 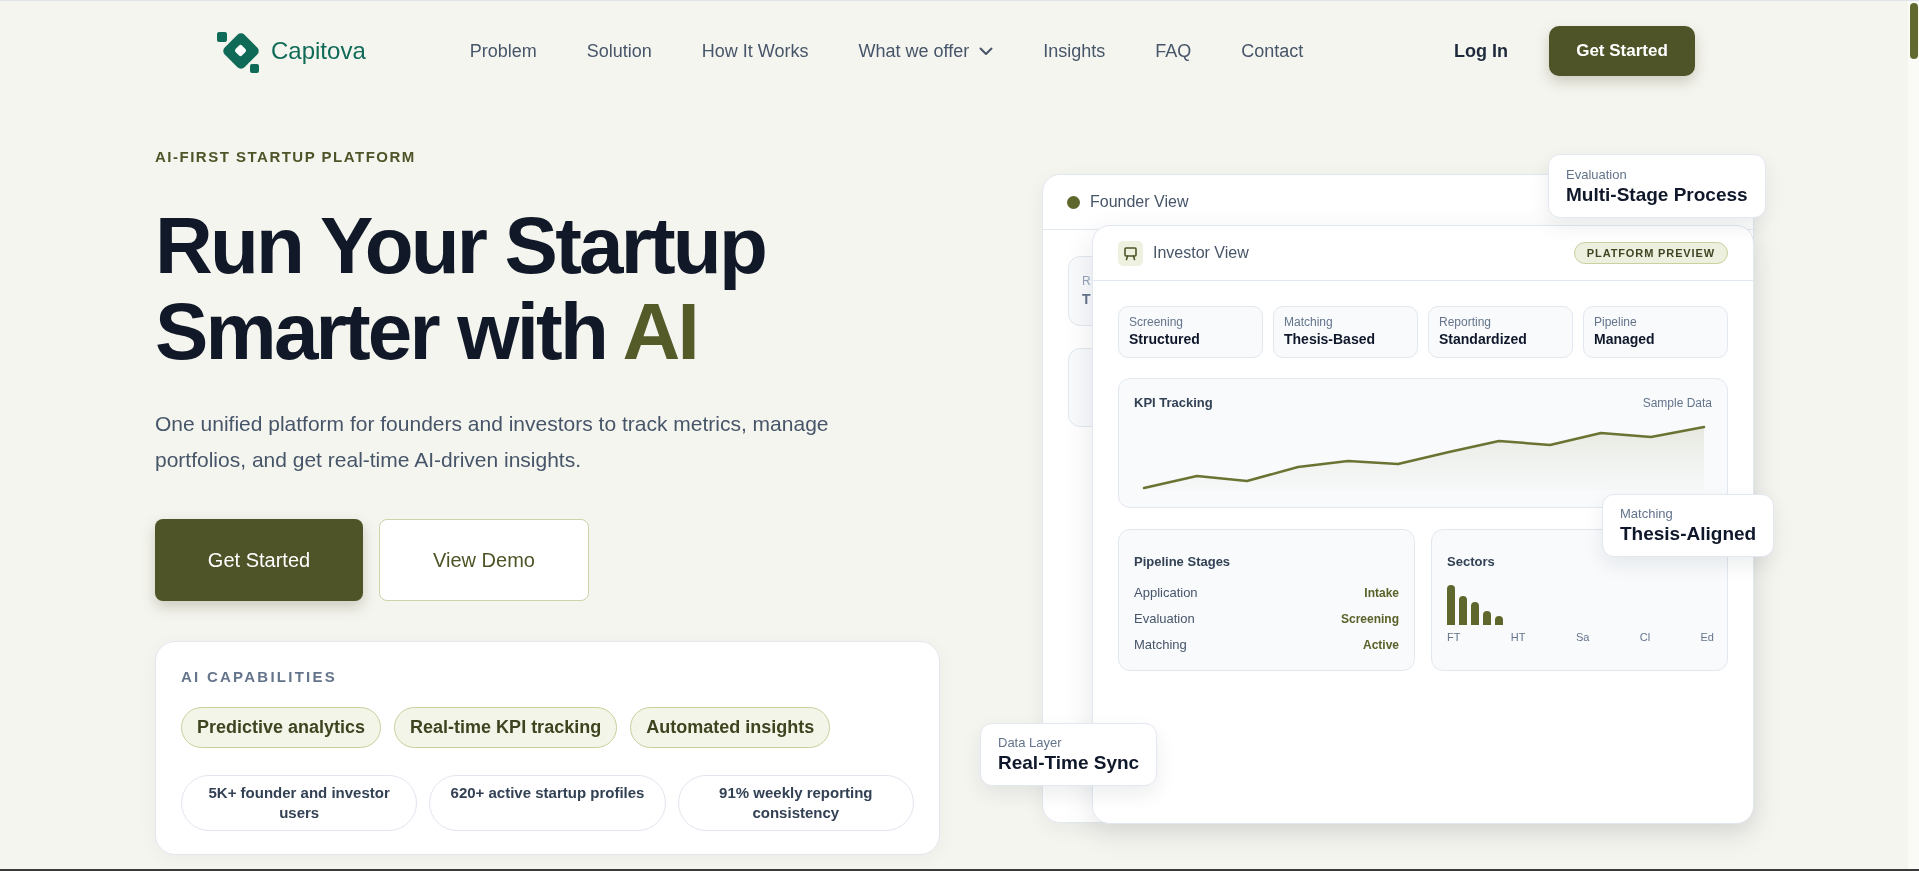 What do you see at coordinates (1164, 619) in the screenshot?
I see `stage-label: Evaluation` at bounding box center [1164, 619].